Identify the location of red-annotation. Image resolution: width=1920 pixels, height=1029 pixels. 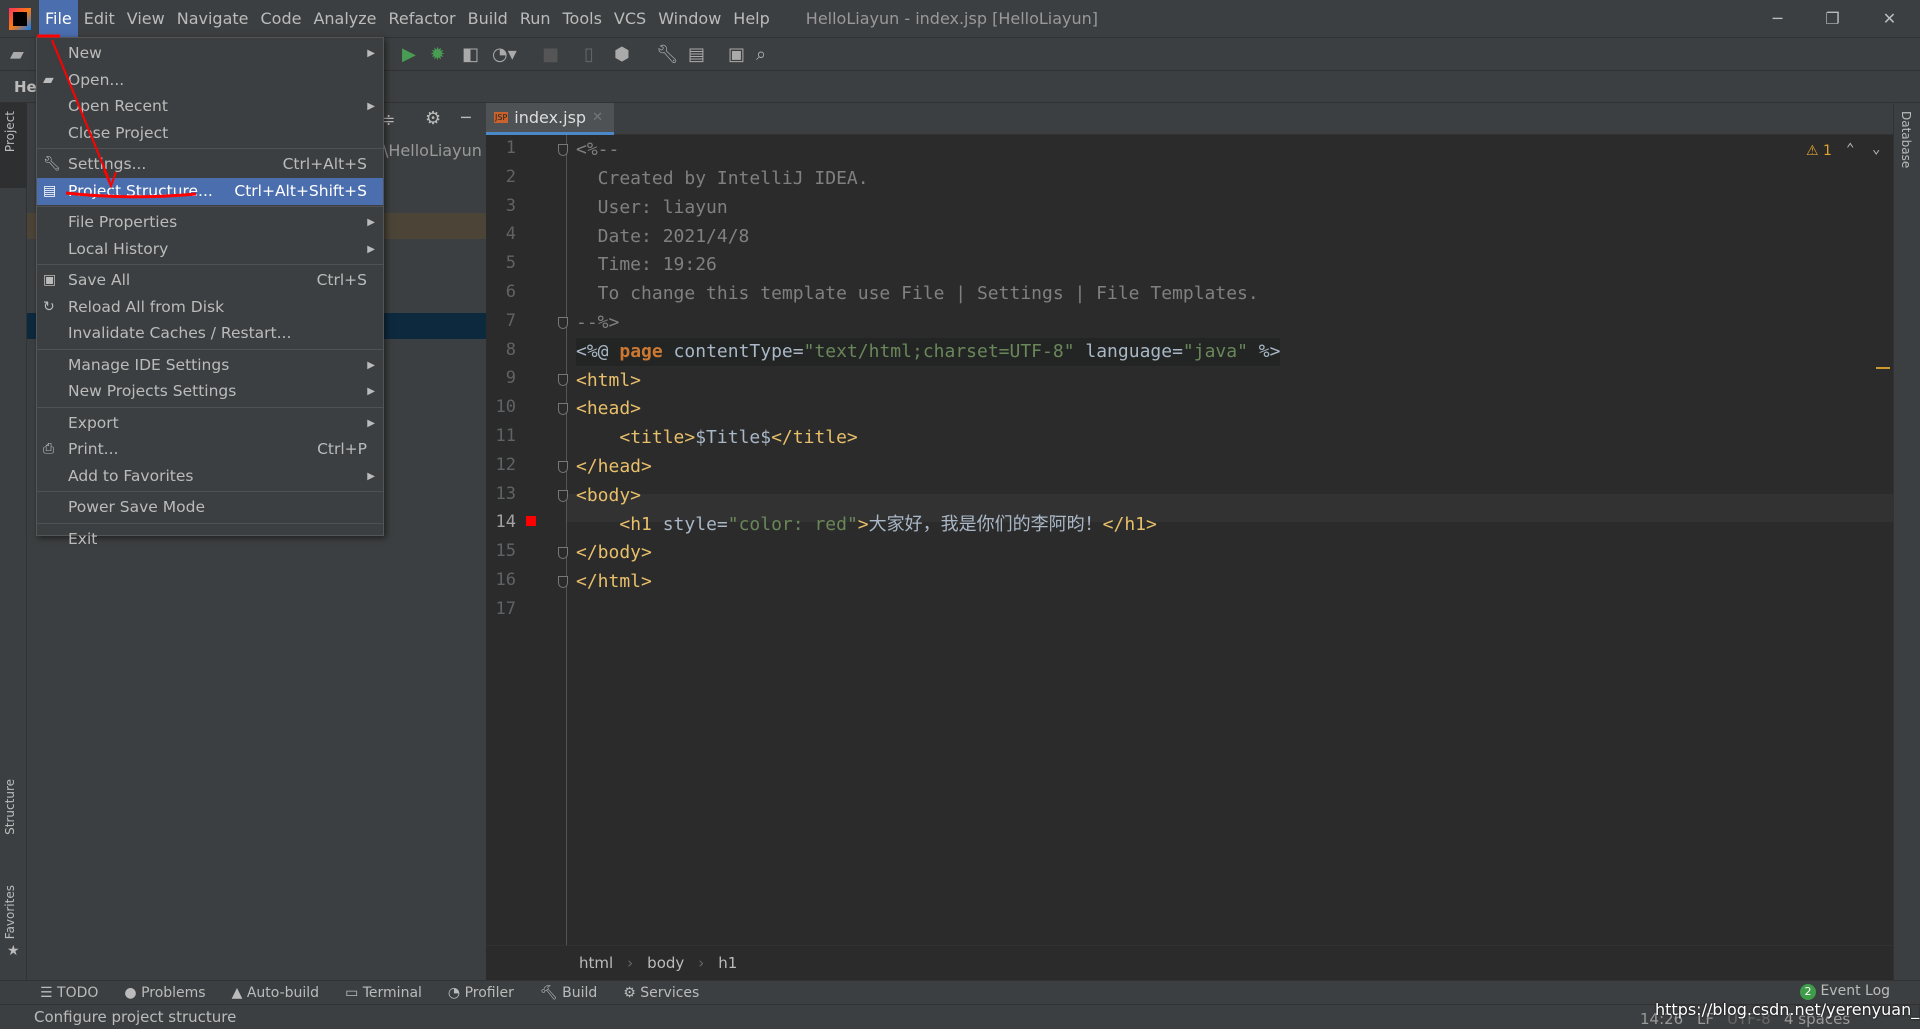
(117, 116).